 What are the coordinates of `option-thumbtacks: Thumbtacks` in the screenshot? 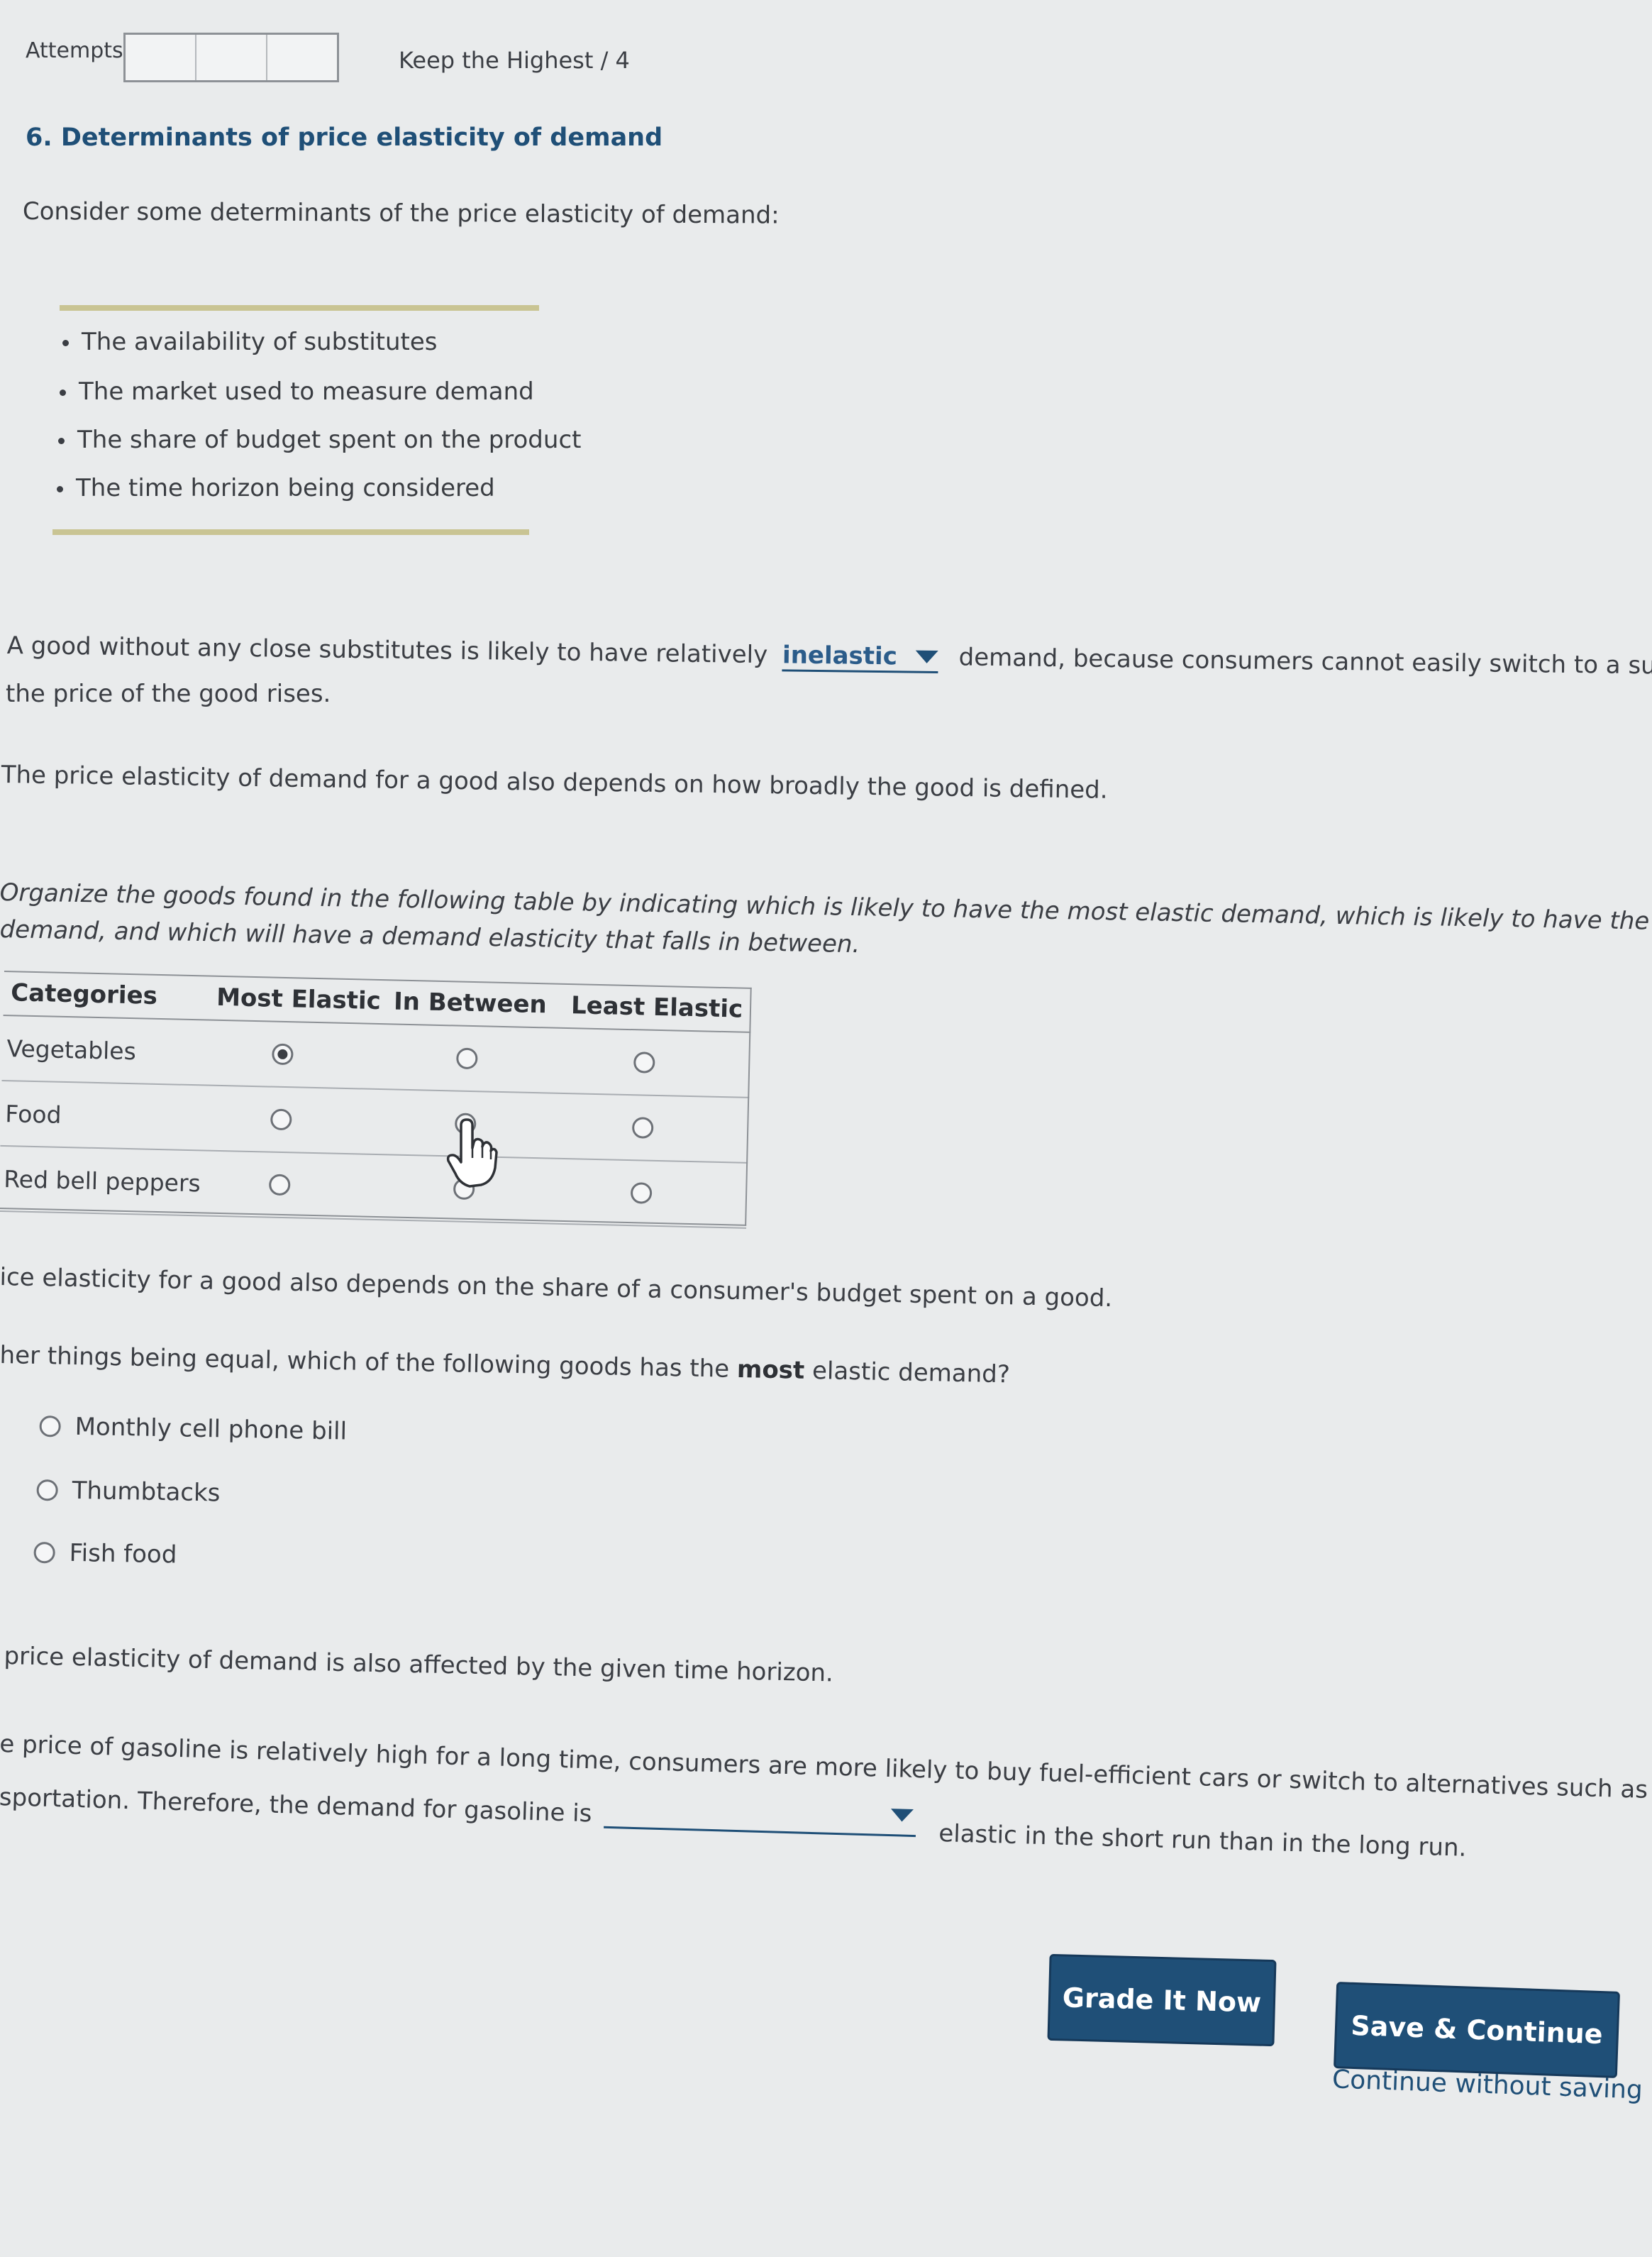 It's located at (128, 1492).